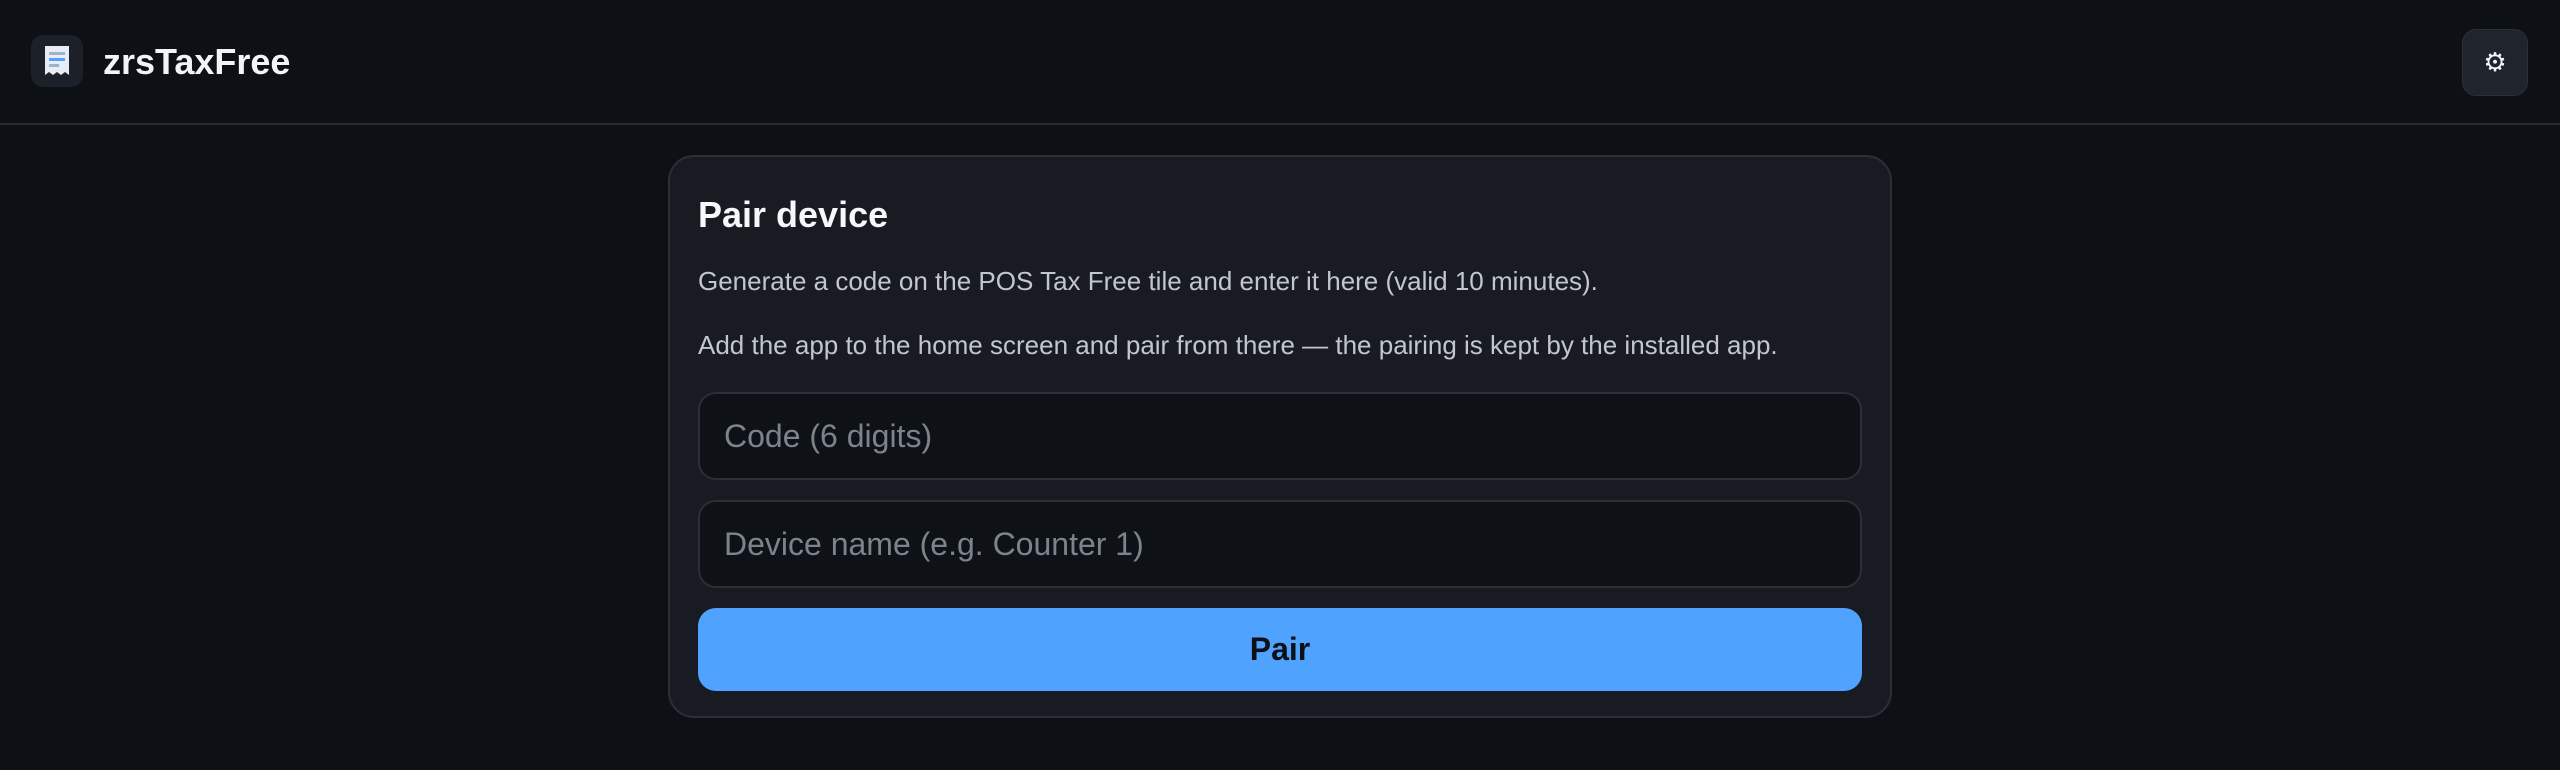 The image size is (2560, 770). I want to click on settings-button: ⚙, so click(2495, 62).